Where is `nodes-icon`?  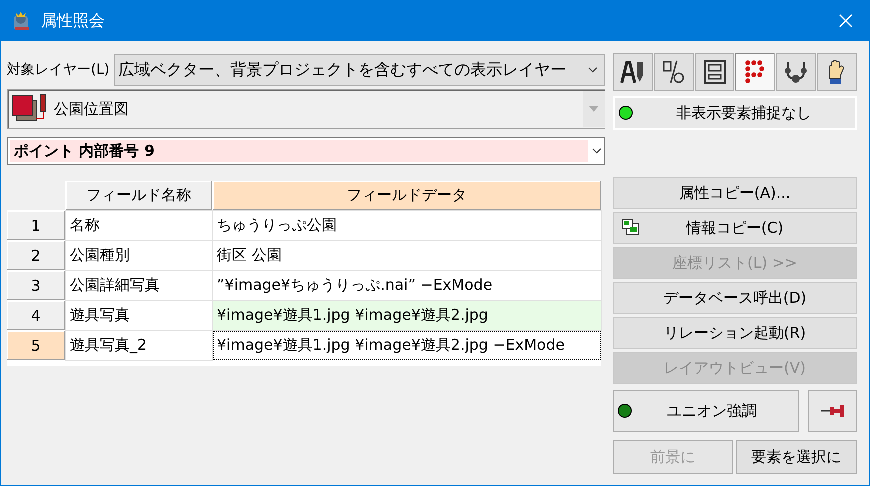
nodes-icon is located at coordinates (796, 72).